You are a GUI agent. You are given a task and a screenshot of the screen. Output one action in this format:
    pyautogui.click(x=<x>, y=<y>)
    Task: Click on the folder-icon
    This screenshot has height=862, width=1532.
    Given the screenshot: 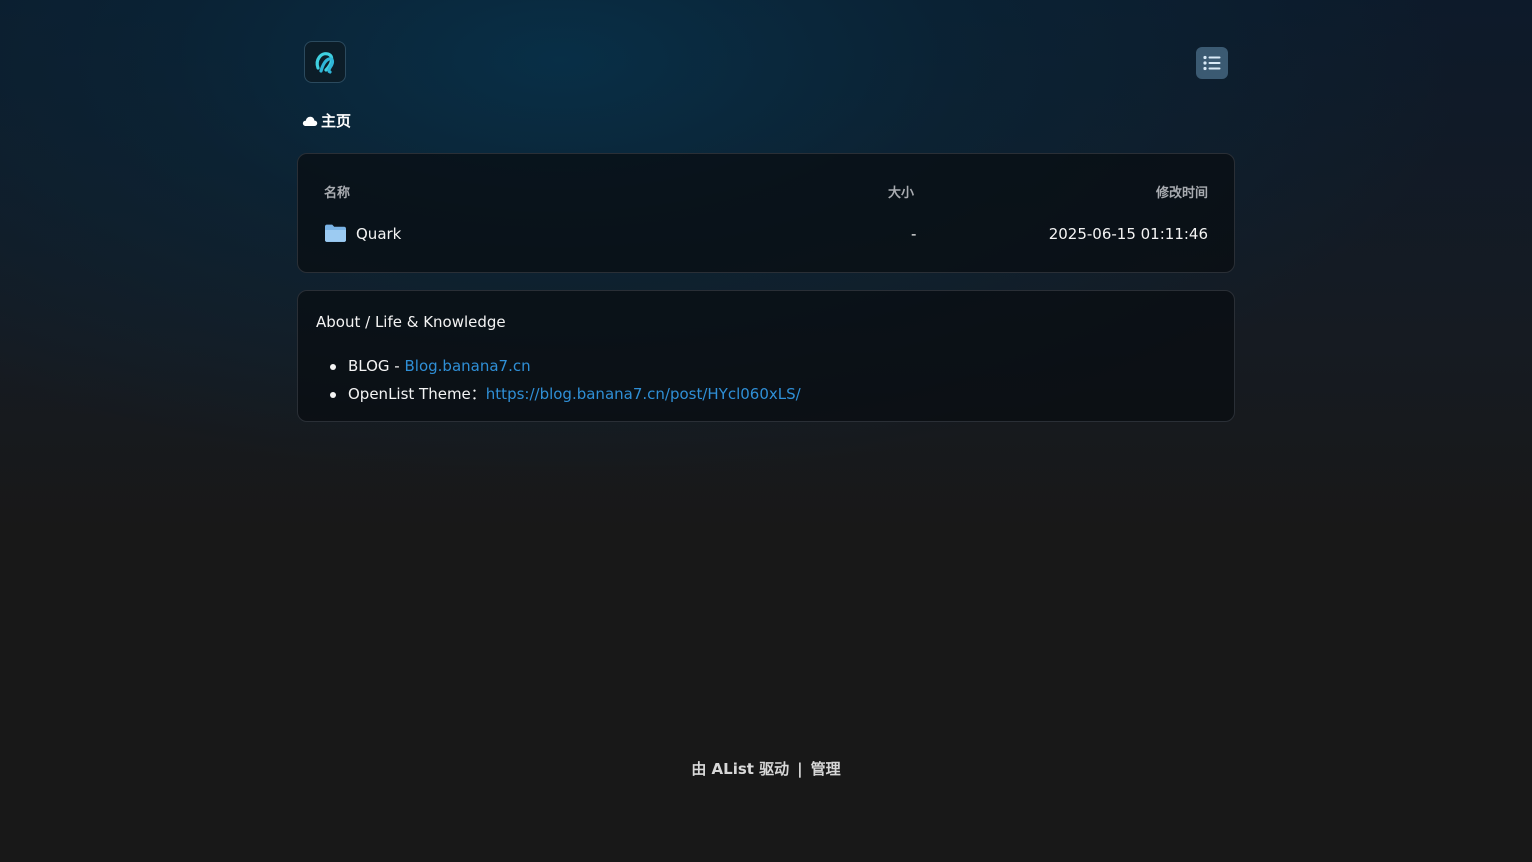 What is the action you would take?
    pyautogui.click(x=335, y=233)
    